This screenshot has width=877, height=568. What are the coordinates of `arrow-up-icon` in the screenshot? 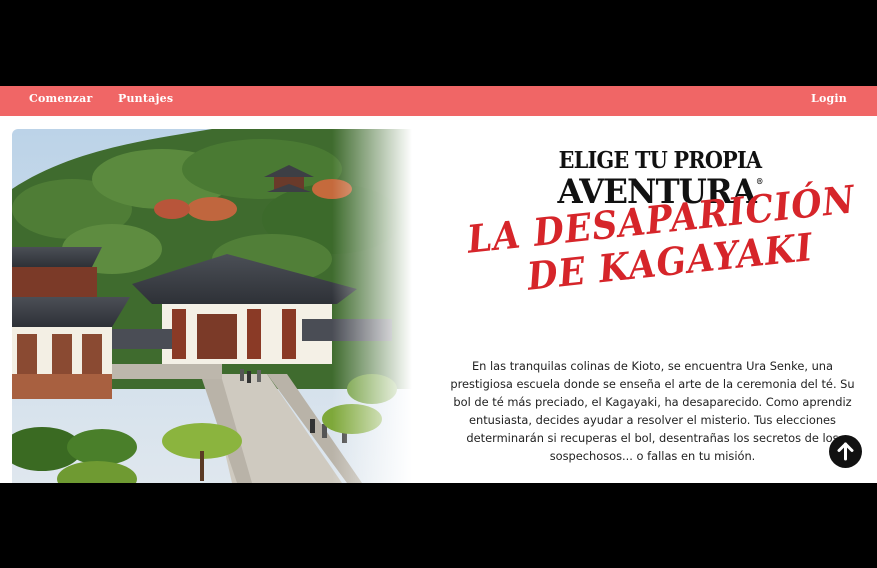 It's located at (845, 451).